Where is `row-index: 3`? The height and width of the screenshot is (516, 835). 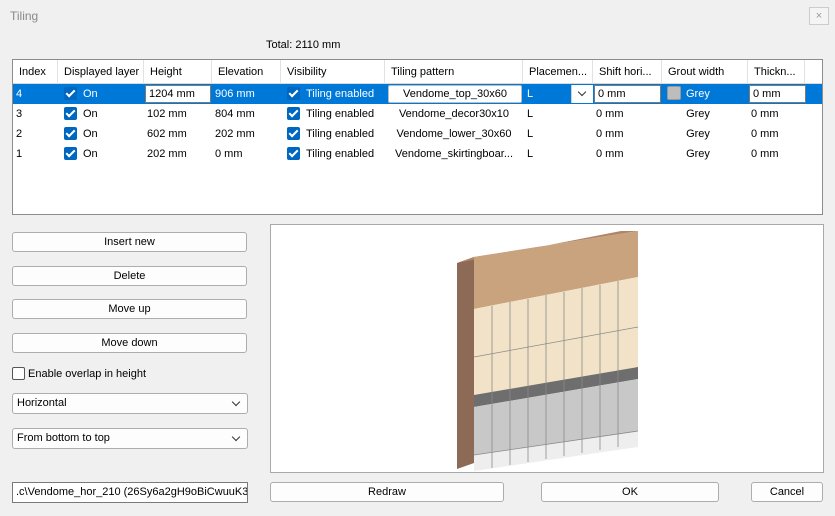 row-index: 3 is located at coordinates (19, 114).